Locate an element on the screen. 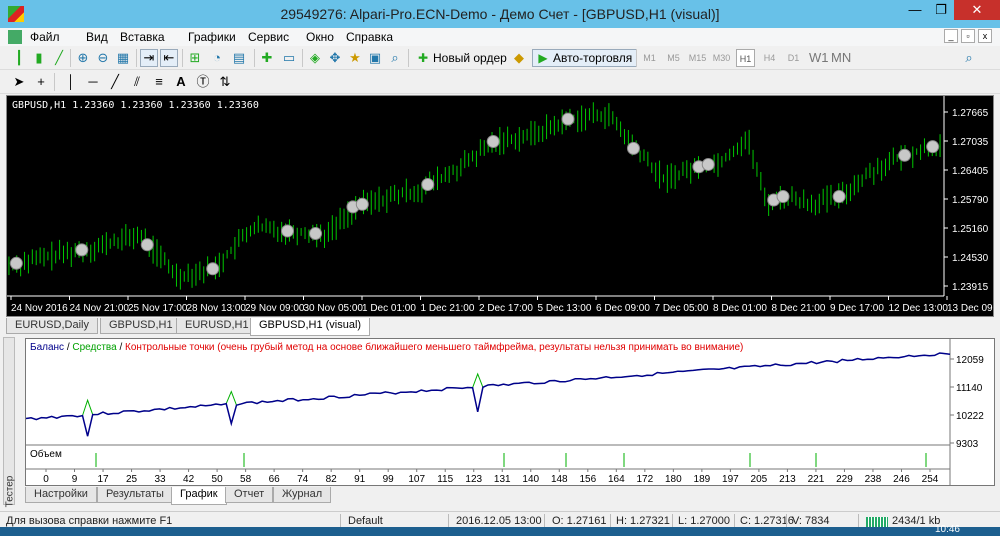 Image resolution: width=1000 pixels, height=536 pixels. tile-windows-icon: ▦ is located at coordinates (123, 58).